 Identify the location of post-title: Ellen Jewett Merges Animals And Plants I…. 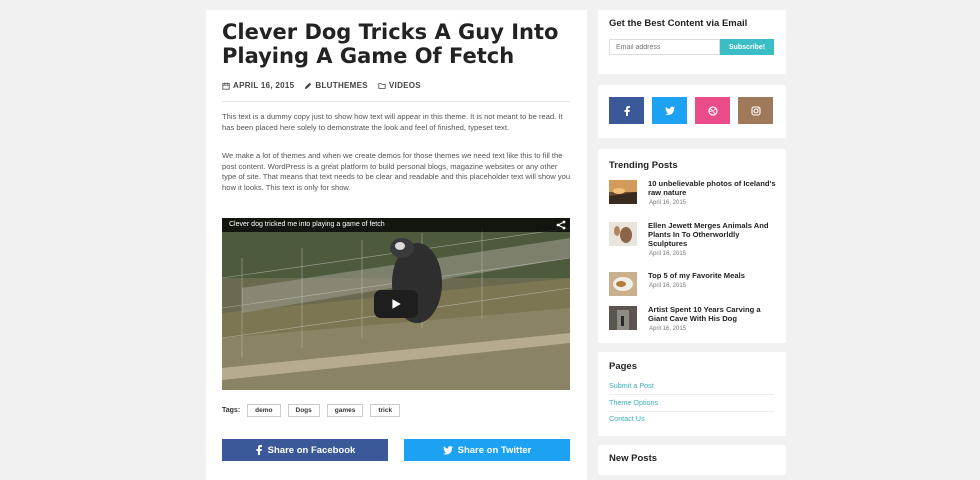
(714, 234).